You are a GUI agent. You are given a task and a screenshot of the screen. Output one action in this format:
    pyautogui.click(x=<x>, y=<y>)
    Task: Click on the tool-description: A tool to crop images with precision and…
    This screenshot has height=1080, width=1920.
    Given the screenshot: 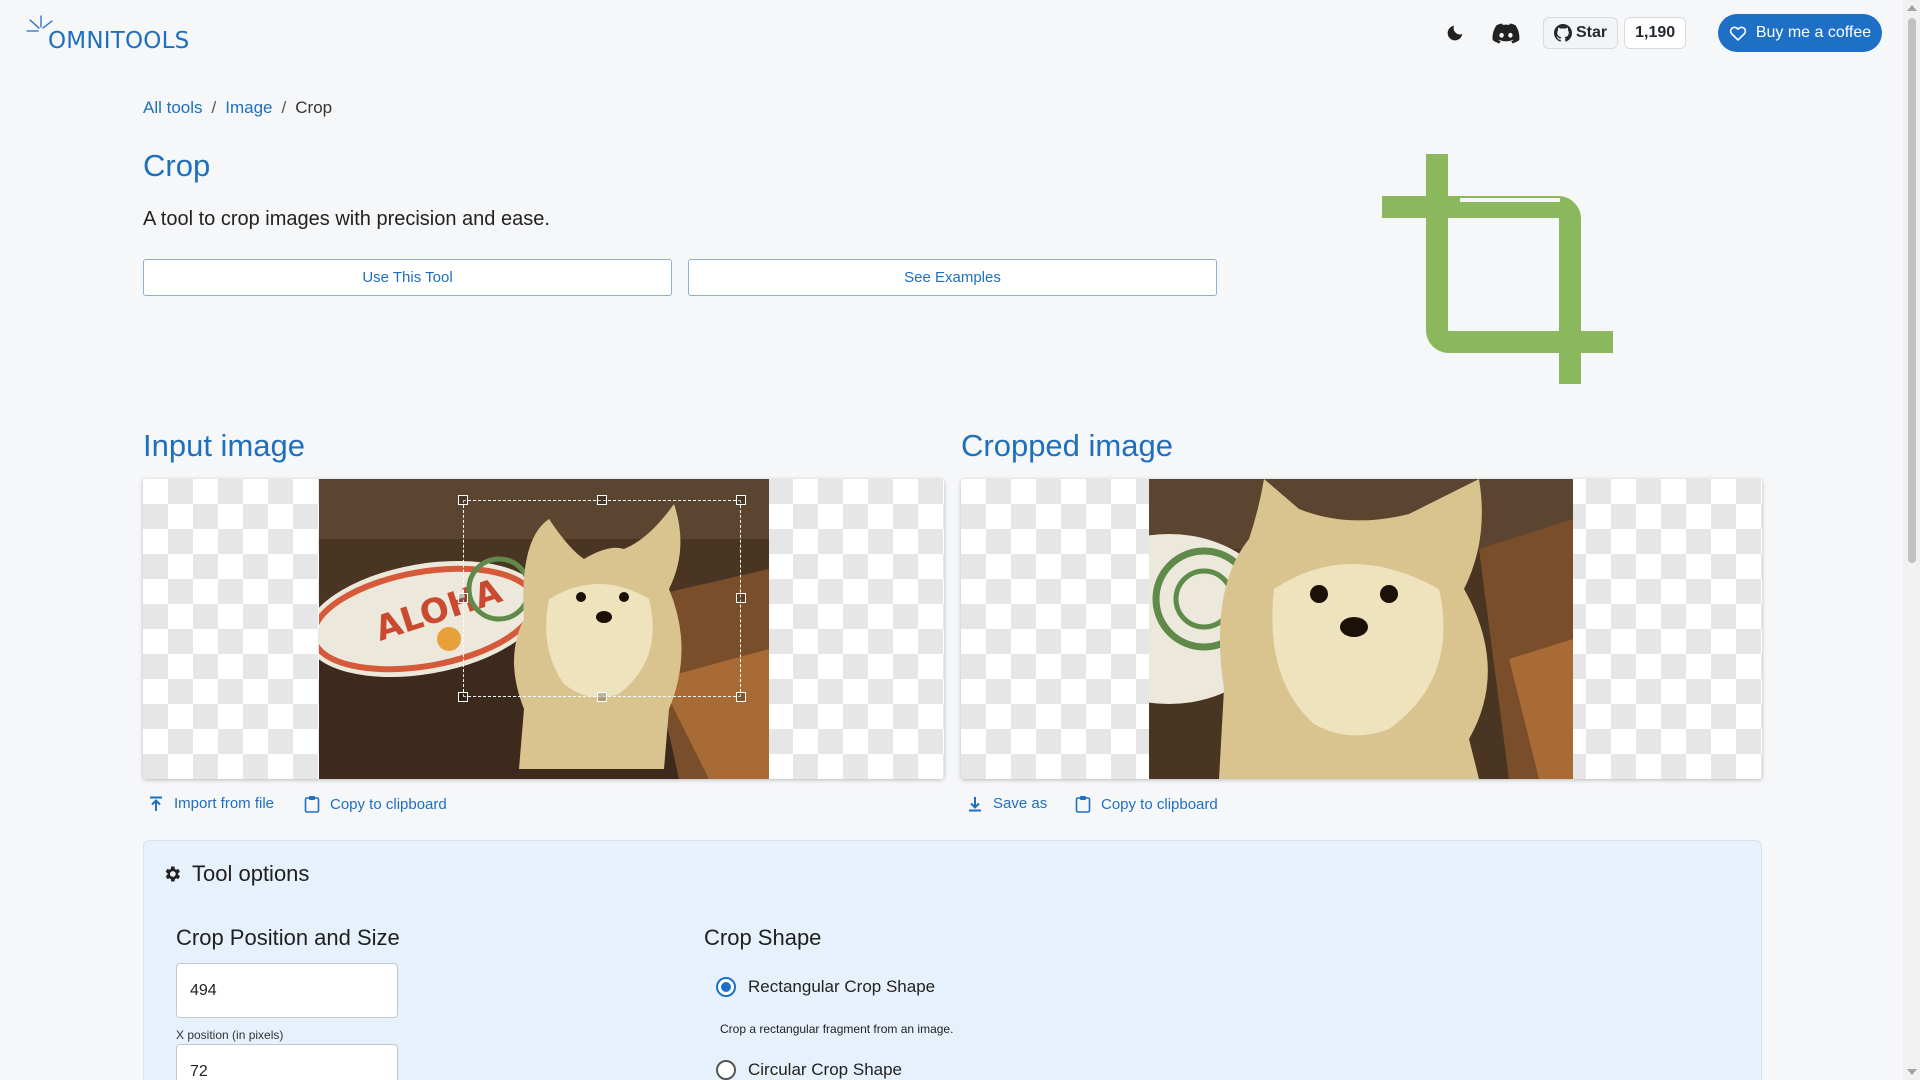 What is the action you would take?
    pyautogui.click(x=346, y=219)
    